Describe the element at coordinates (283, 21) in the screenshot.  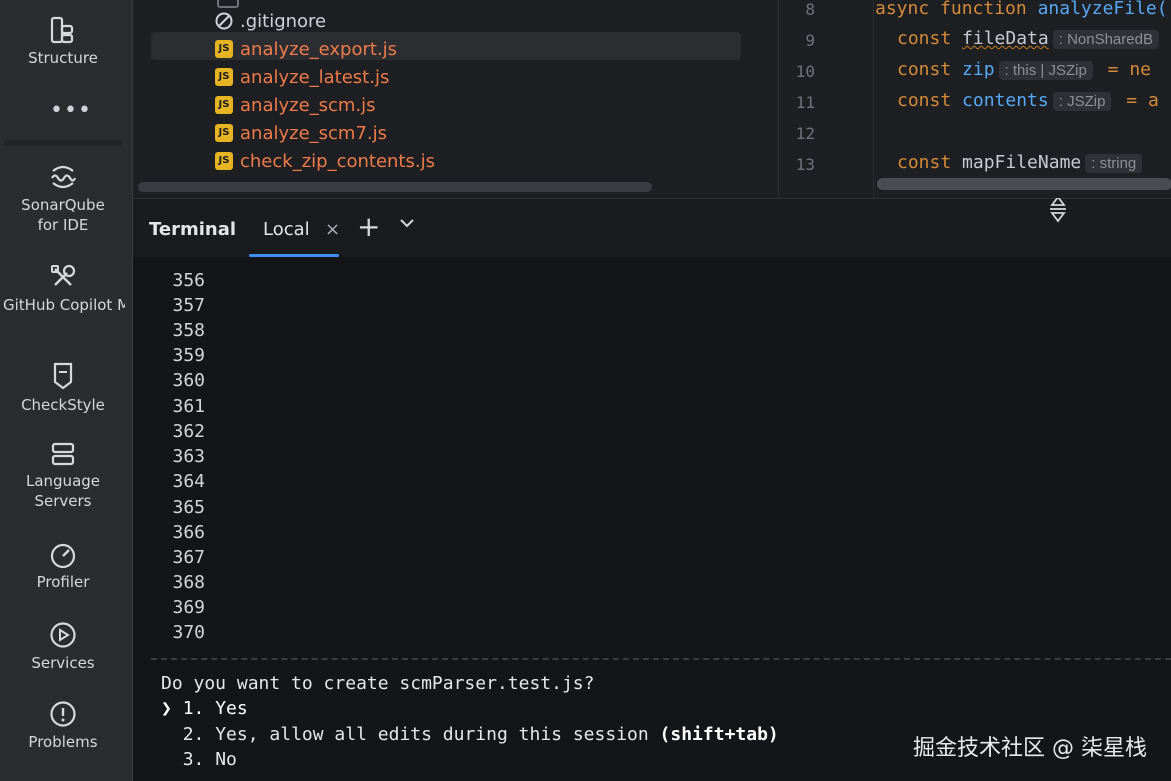
I see `tree-item-label: .gitignore` at that location.